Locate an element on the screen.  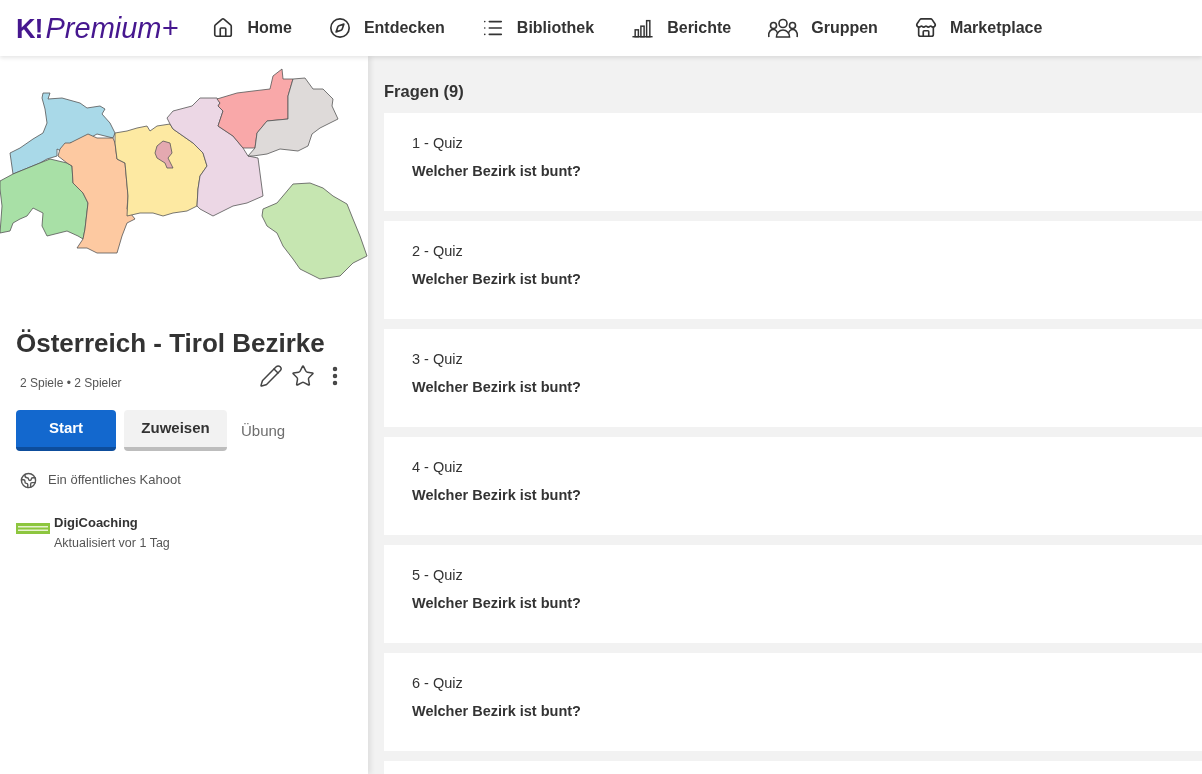
compass-icon is located at coordinates (339, 28).